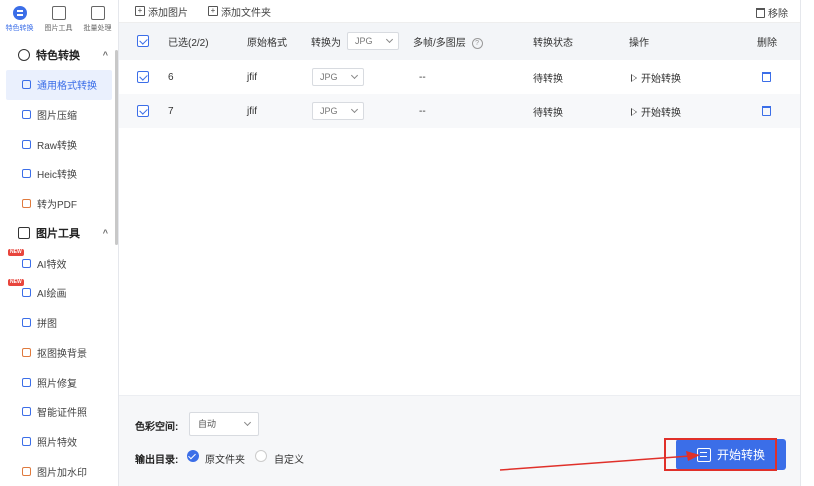  I want to click on sidebar-item-label: 图片压缩, so click(57, 117).